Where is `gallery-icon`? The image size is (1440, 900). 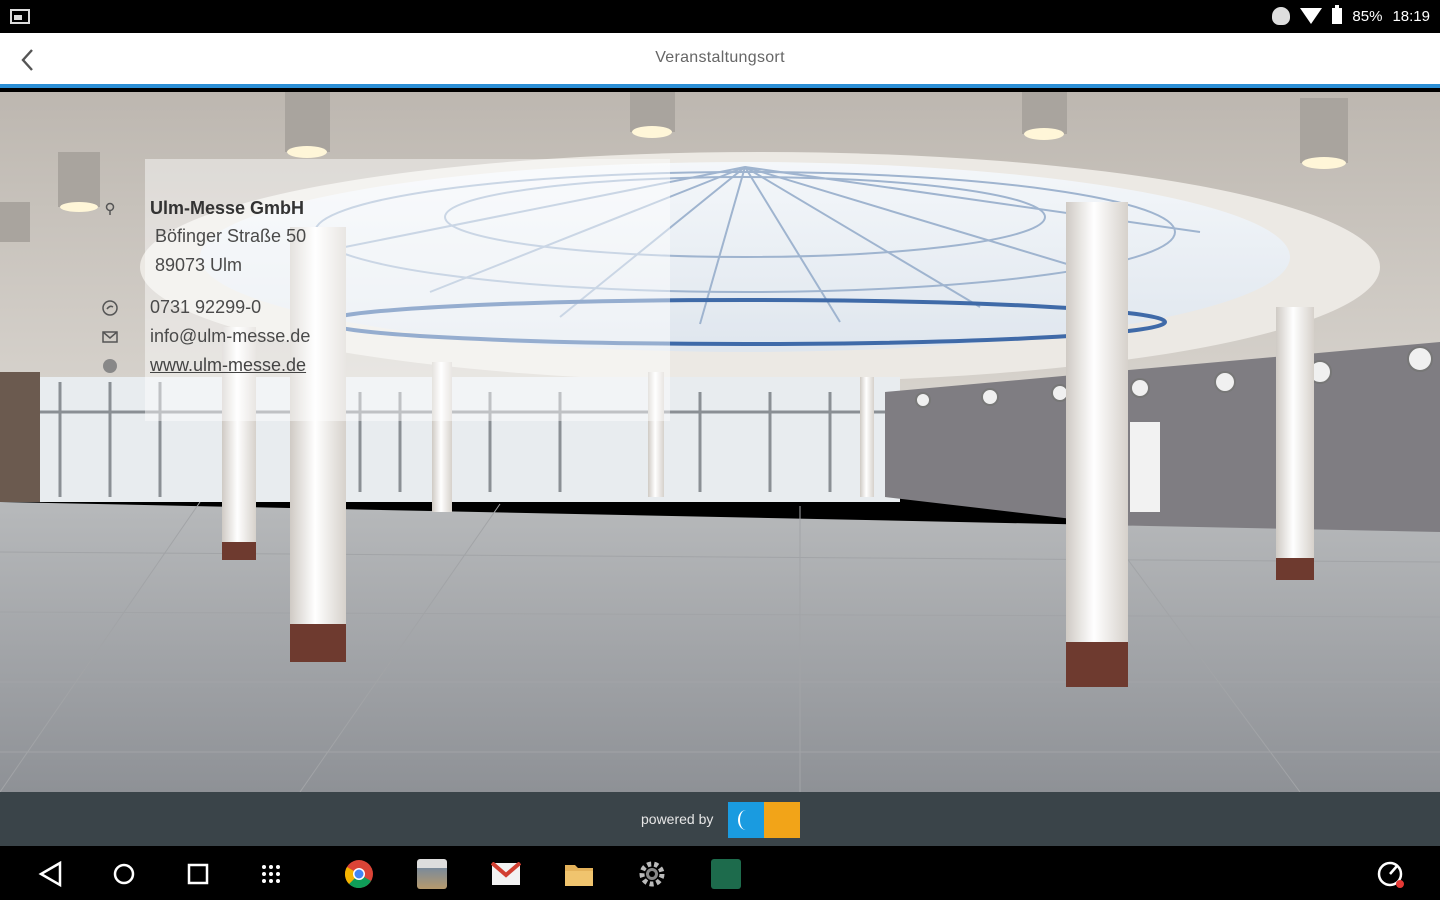
gallery-icon is located at coordinates (432, 874).